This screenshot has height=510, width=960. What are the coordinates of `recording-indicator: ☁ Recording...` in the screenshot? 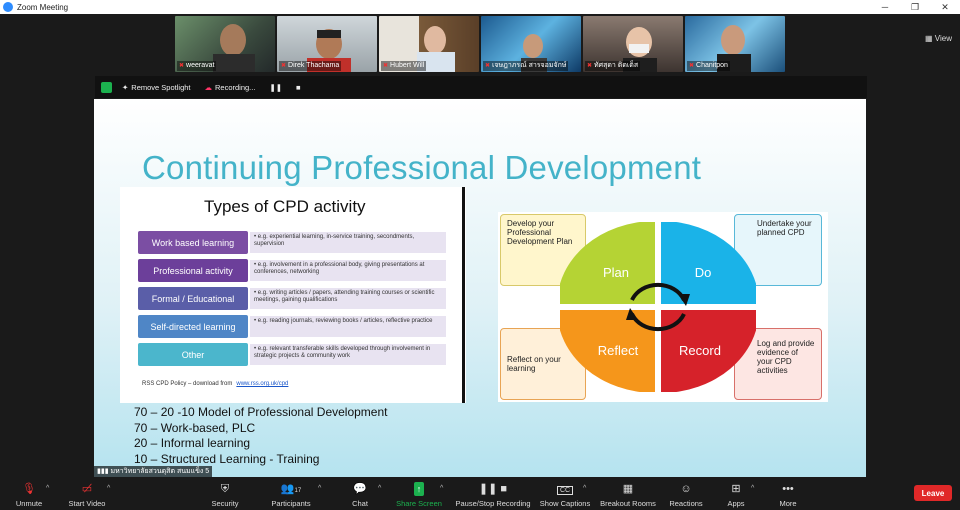 It's located at (230, 87).